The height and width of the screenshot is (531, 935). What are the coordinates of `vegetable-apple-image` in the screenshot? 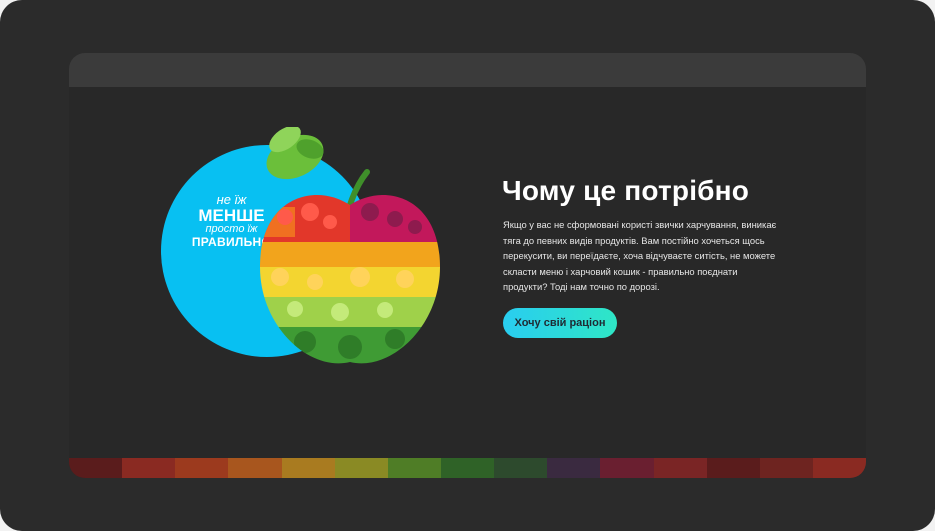 It's located at (350, 245).